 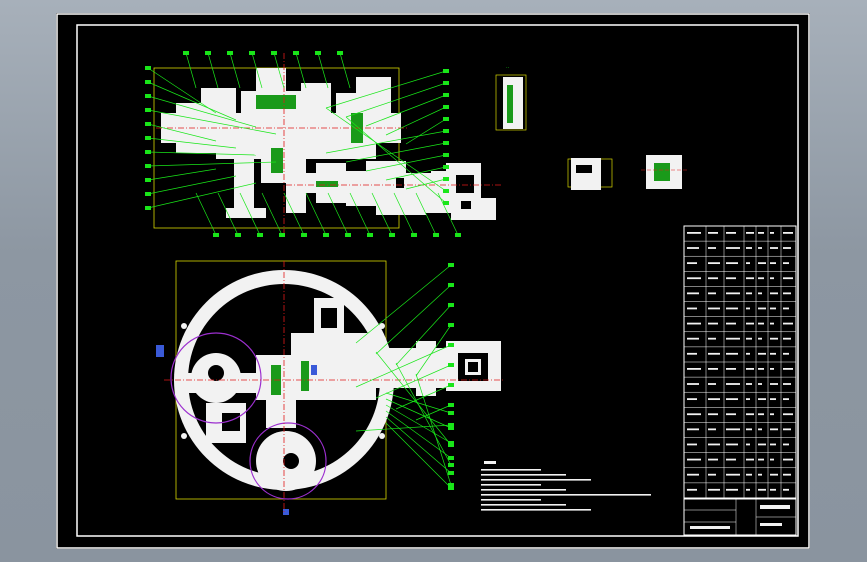 I want to click on parts-list, so click(x=740, y=362).